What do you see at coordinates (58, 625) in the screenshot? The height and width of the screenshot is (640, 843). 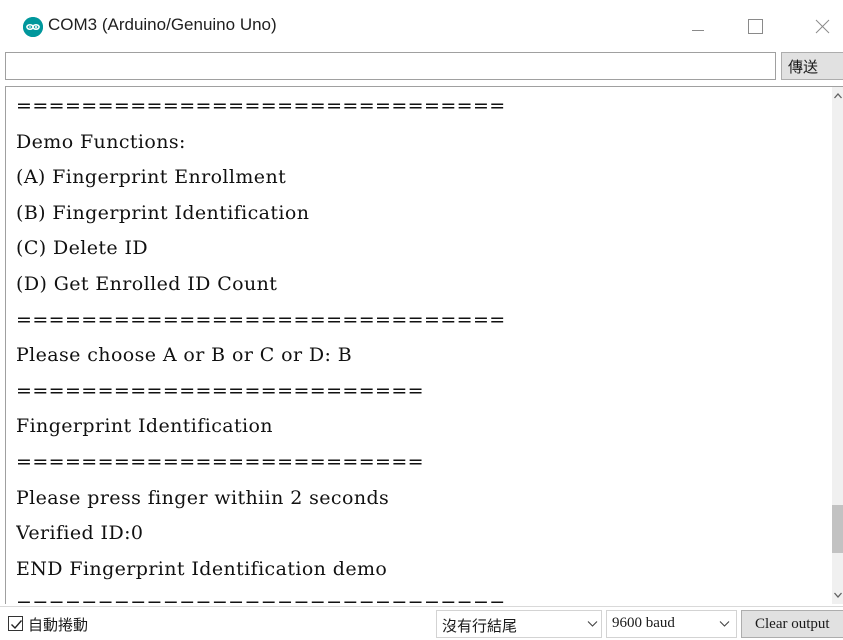 I see `autoscroll-label: 自動捲動` at bounding box center [58, 625].